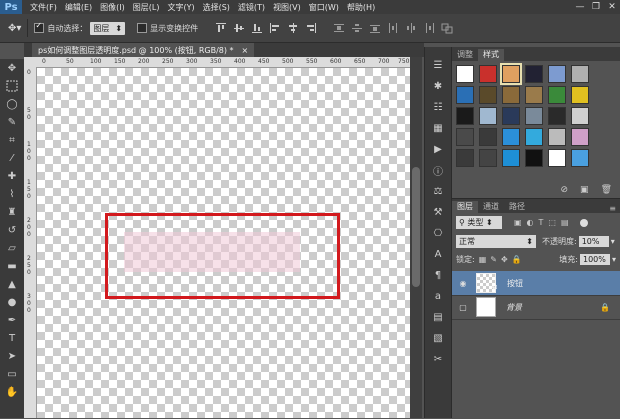 The width and height of the screenshot is (620, 419). Describe the element at coordinates (12, 194) in the screenshot. I see `brush-tool-icon: ⌇` at that location.